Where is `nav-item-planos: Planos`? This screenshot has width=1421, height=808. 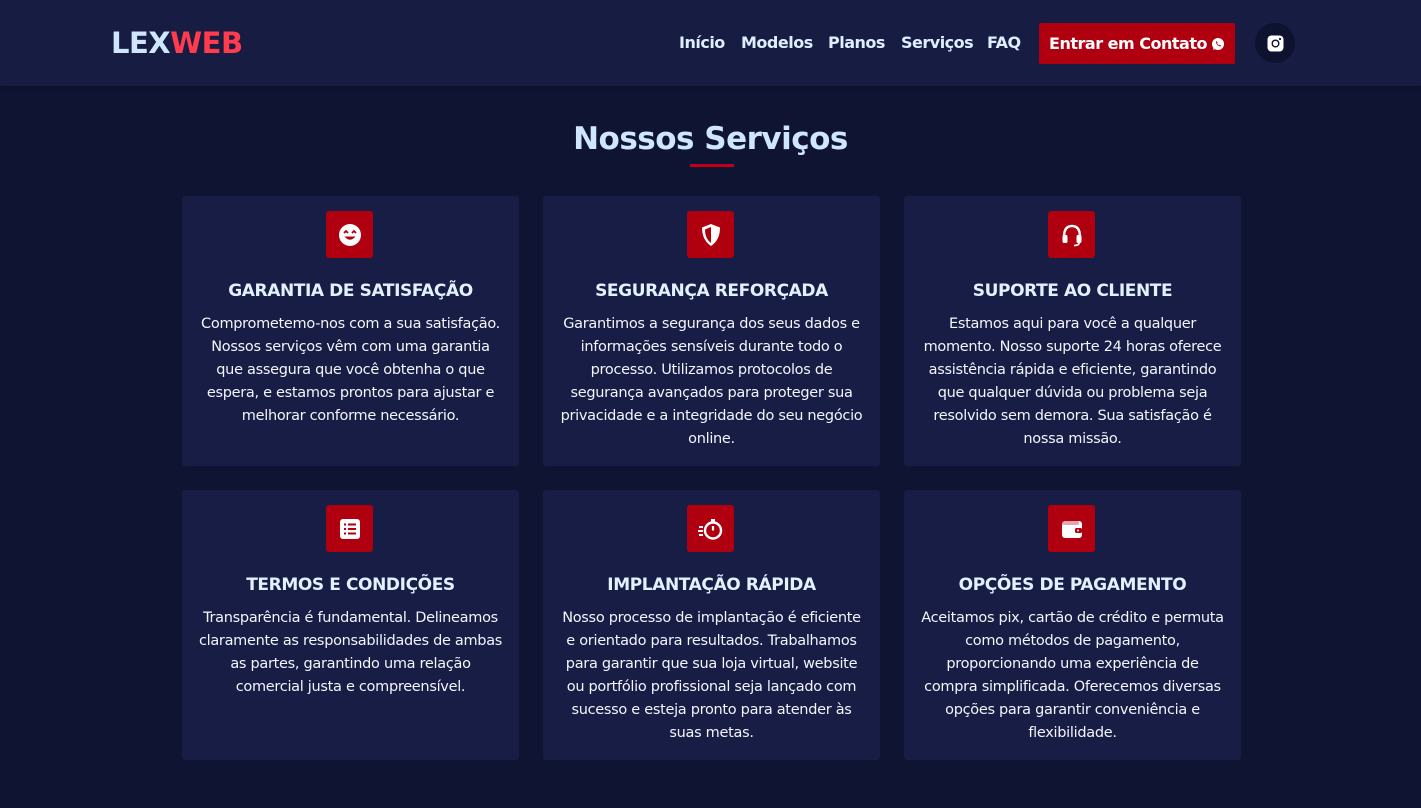 nav-item-planos: Planos is located at coordinates (856, 43).